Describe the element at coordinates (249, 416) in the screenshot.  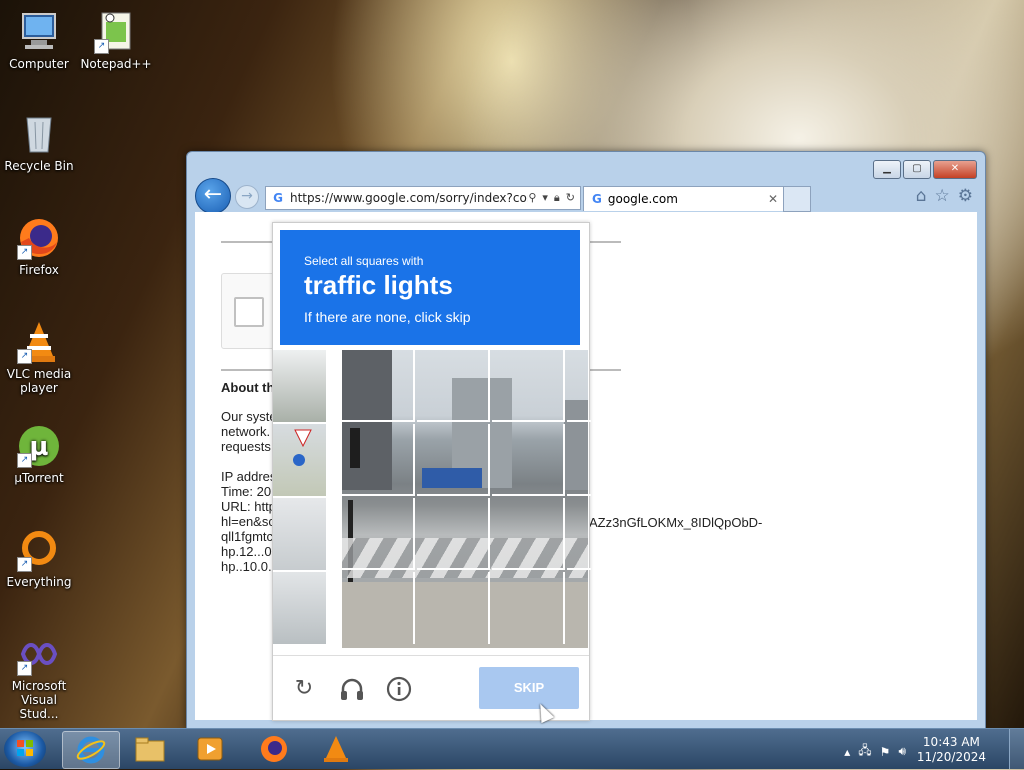
I see `page-paragraph-line: Our syste` at that location.